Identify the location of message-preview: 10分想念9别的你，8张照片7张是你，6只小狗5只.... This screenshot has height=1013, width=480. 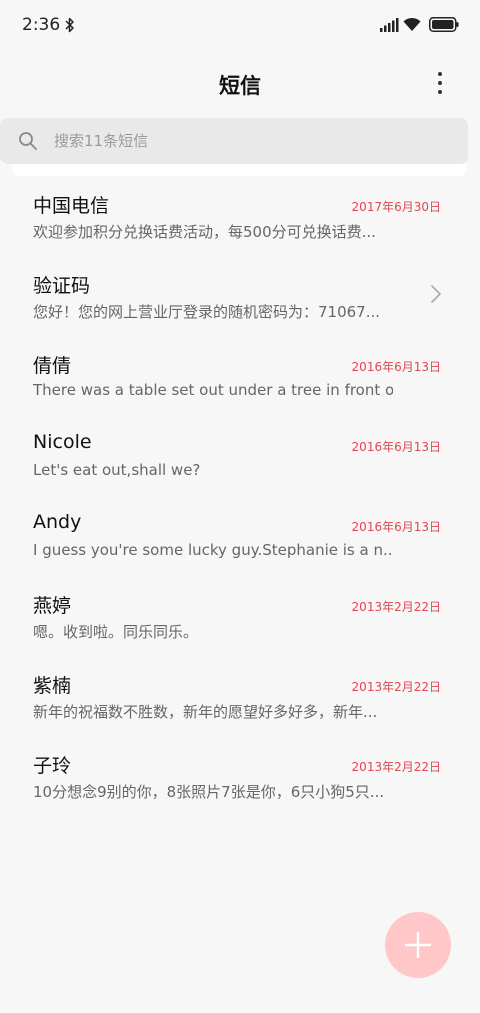
(209, 792).